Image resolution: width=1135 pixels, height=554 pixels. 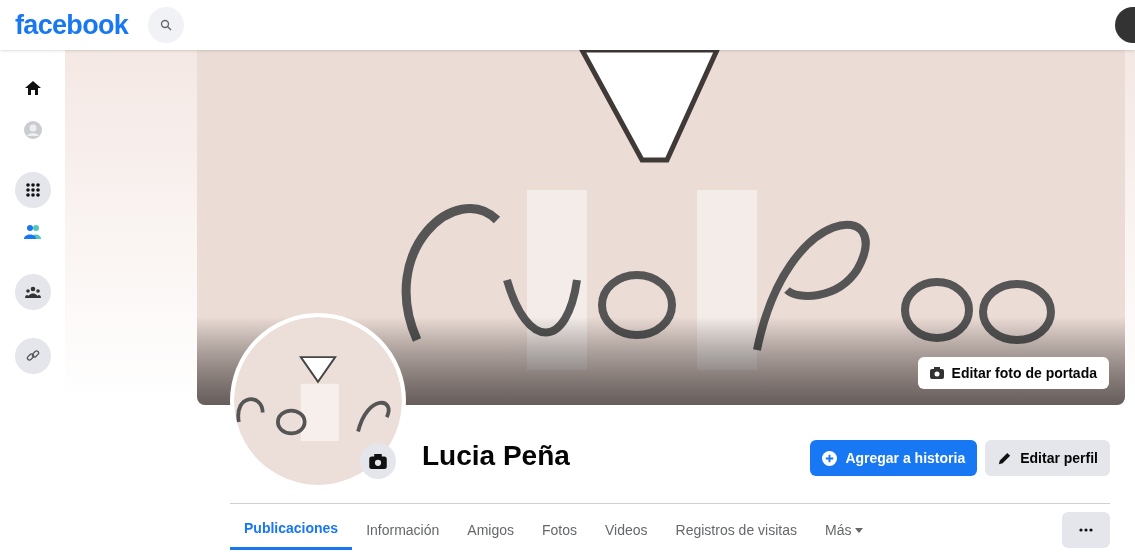 What do you see at coordinates (291, 530) in the screenshot?
I see `profile-tab: Publicaciones` at bounding box center [291, 530].